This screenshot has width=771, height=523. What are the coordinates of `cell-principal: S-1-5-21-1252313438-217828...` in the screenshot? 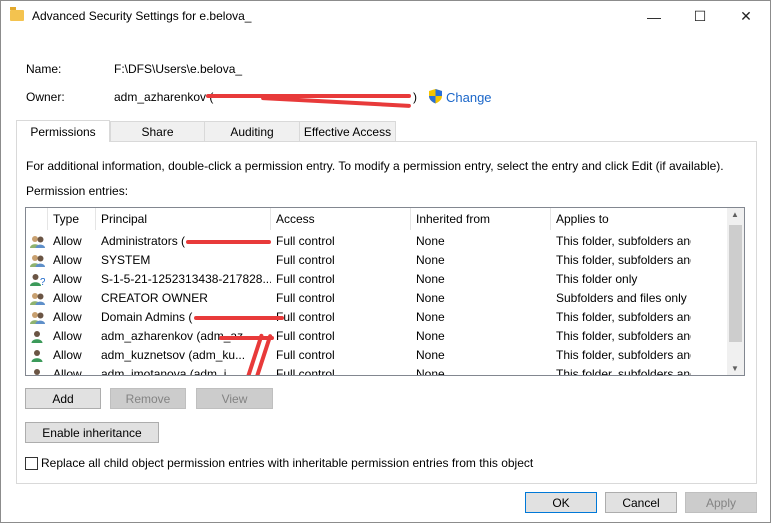 It's located at (186, 279).